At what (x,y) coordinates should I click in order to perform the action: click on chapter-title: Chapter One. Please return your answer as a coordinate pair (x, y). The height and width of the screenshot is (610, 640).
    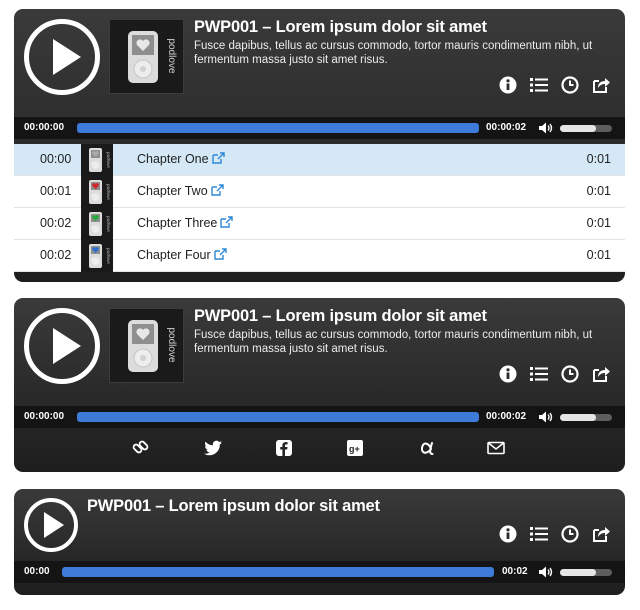
    Looking at the image, I should click on (181, 159).